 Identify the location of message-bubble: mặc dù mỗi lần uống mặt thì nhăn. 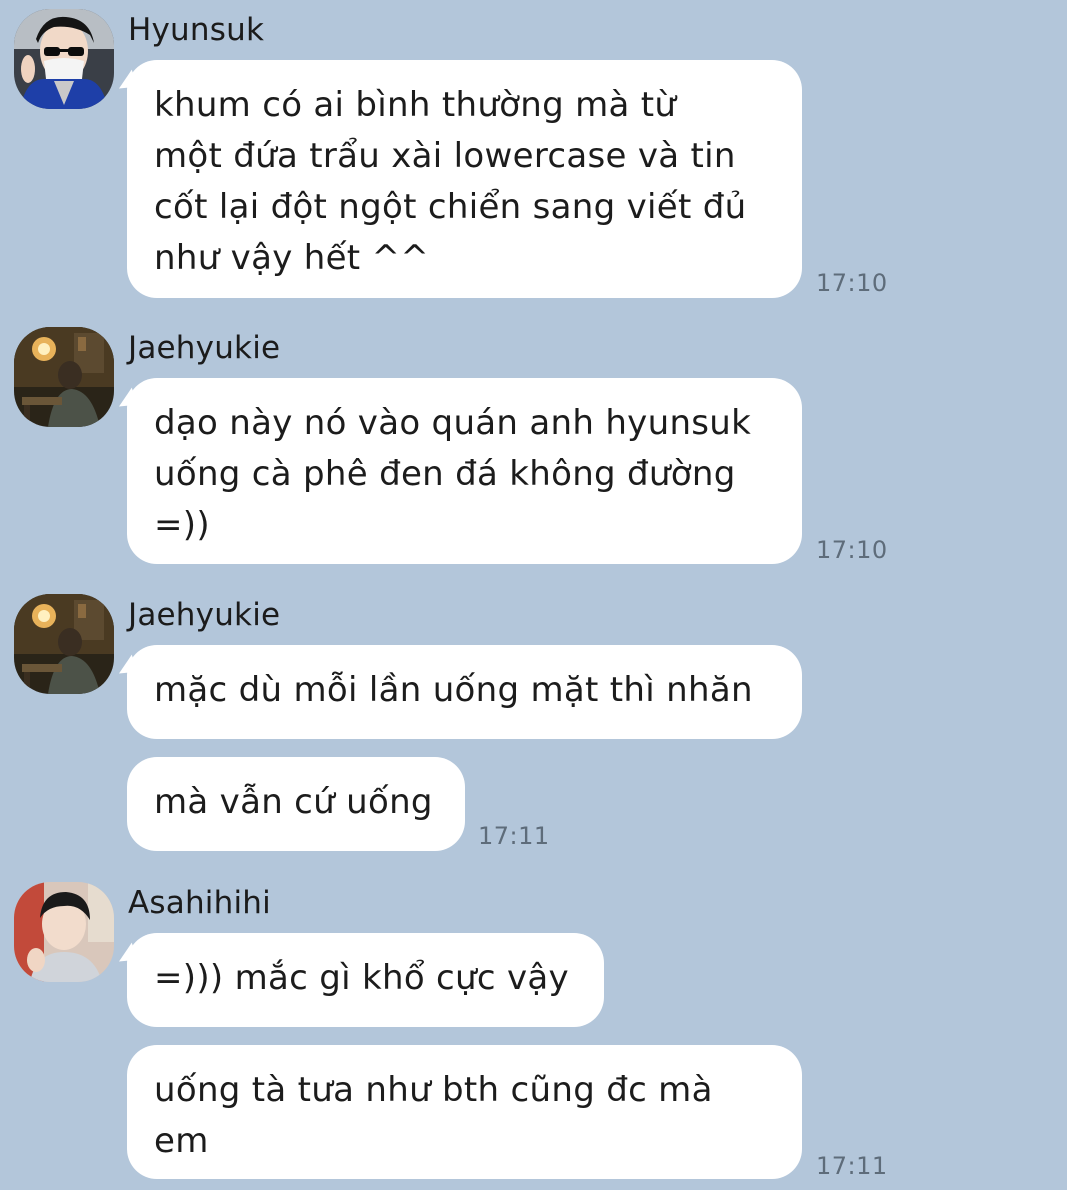
(464, 692).